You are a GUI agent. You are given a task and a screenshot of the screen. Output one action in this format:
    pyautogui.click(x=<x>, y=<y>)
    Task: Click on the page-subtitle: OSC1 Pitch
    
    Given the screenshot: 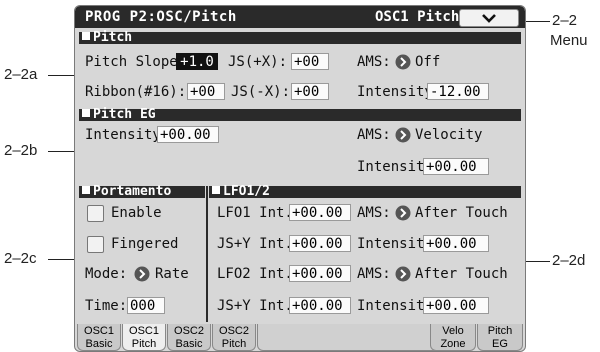 What is the action you would take?
    pyautogui.click(x=417, y=17)
    